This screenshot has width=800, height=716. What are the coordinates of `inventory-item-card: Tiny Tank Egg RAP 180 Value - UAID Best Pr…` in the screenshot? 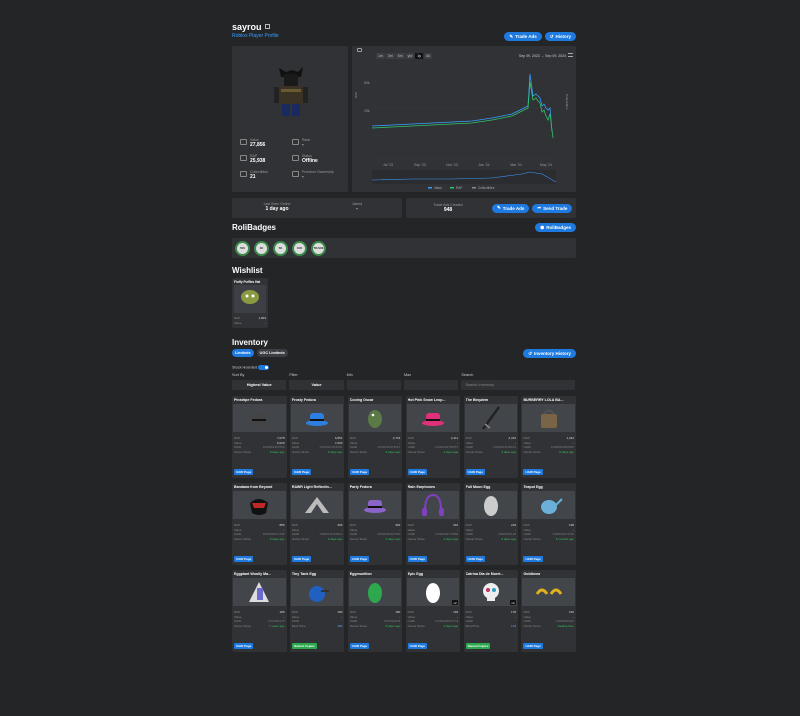 It's located at (317, 611).